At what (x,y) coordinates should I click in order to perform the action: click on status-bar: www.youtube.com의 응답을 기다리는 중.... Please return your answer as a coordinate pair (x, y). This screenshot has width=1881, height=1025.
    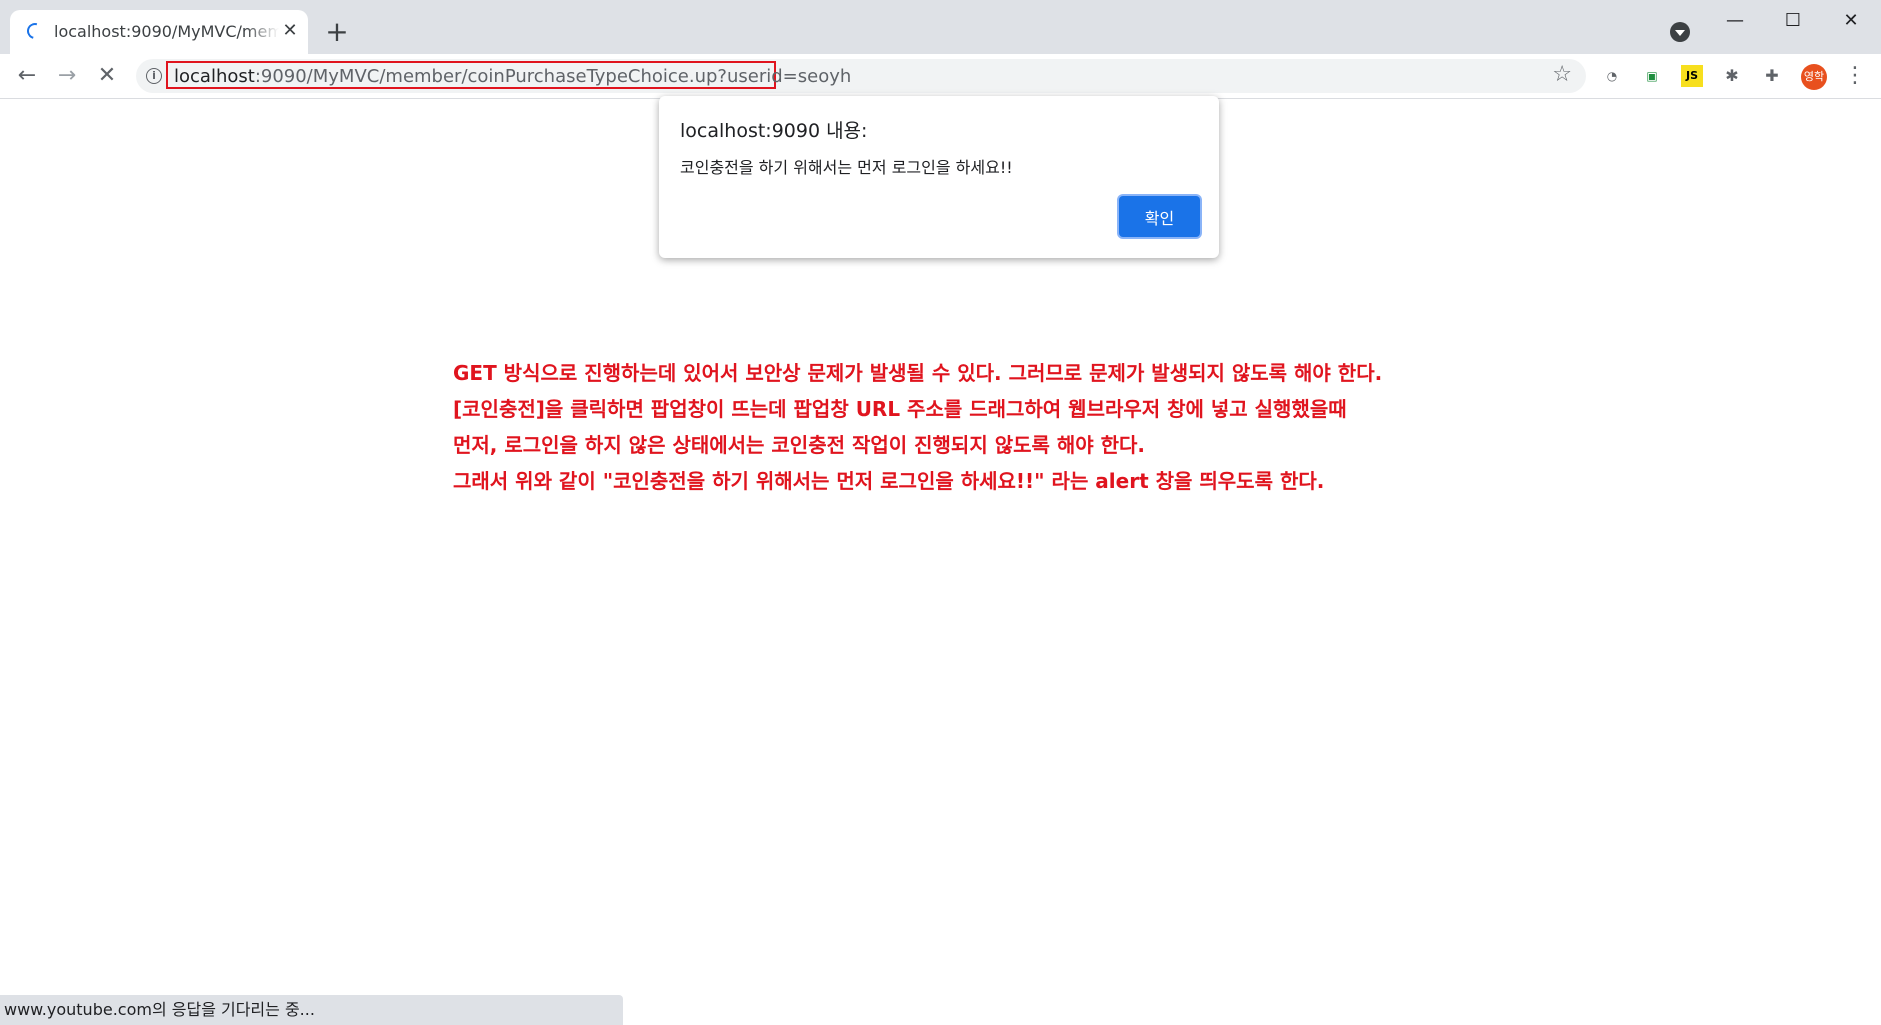
    Looking at the image, I should click on (311, 1010).